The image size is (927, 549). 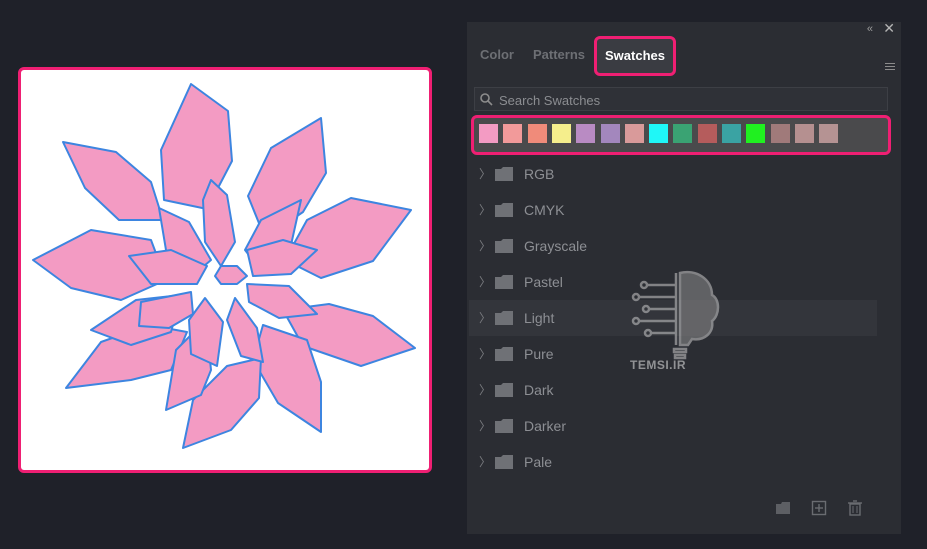 I want to click on recent-swatches-row, so click(x=681, y=135).